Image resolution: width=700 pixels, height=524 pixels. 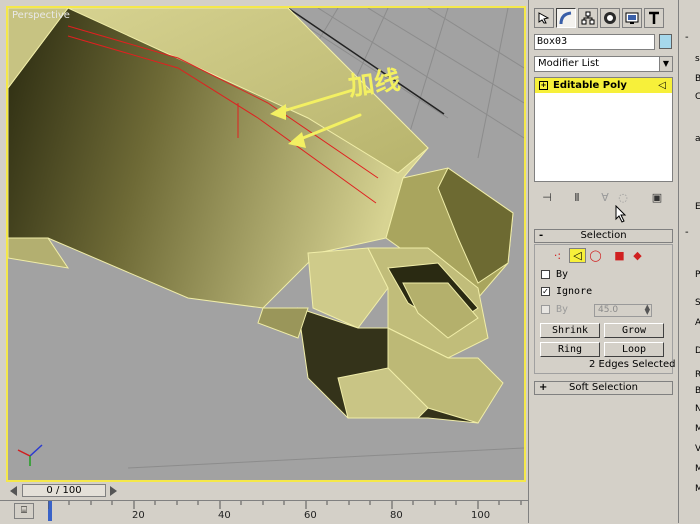 What do you see at coordinates (603, 129) in the screenshot?
I see `modifier-stack: + Editable Poly ◁` at bounding box center [603, 129].